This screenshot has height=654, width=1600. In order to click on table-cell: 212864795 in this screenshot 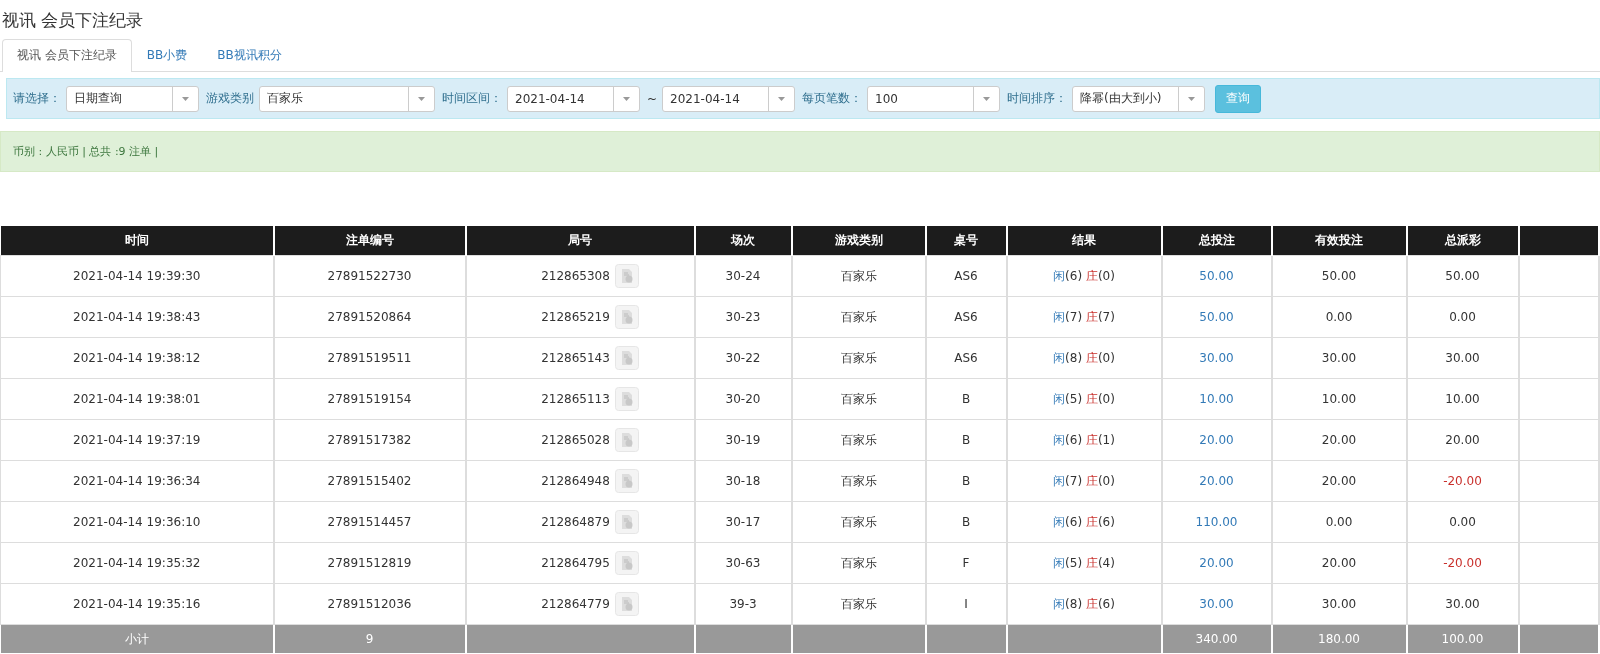, I will do `click(575, 563)`.